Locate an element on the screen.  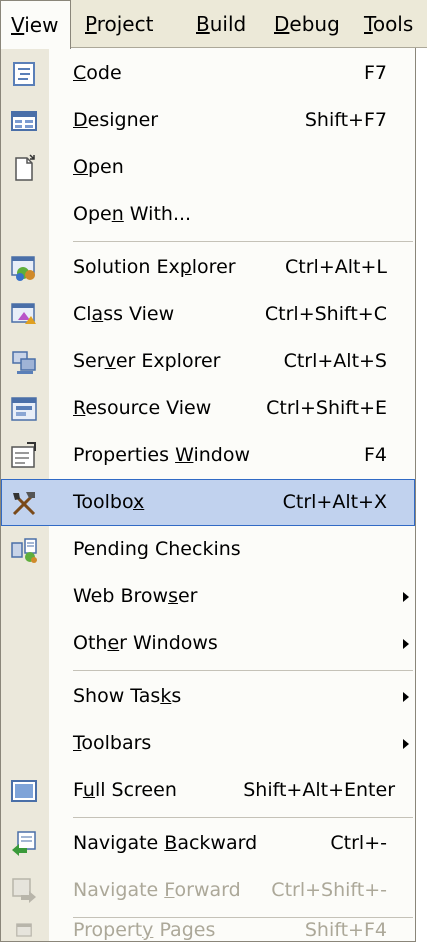
menu-item-label: Toolbox is located at coordinates (109, 502).